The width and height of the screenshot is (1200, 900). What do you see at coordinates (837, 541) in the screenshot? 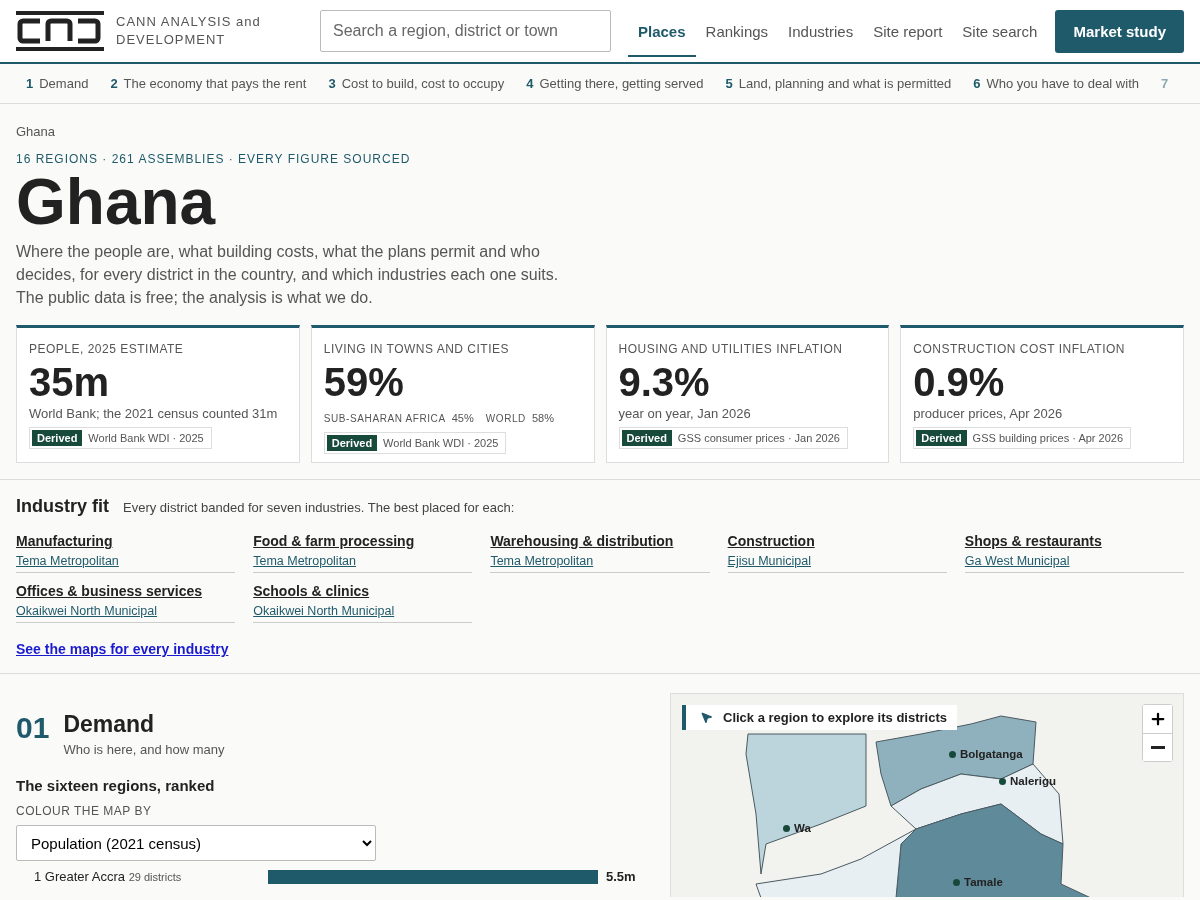
I see `industry-link: Construction` at bounding box center [837, 541].